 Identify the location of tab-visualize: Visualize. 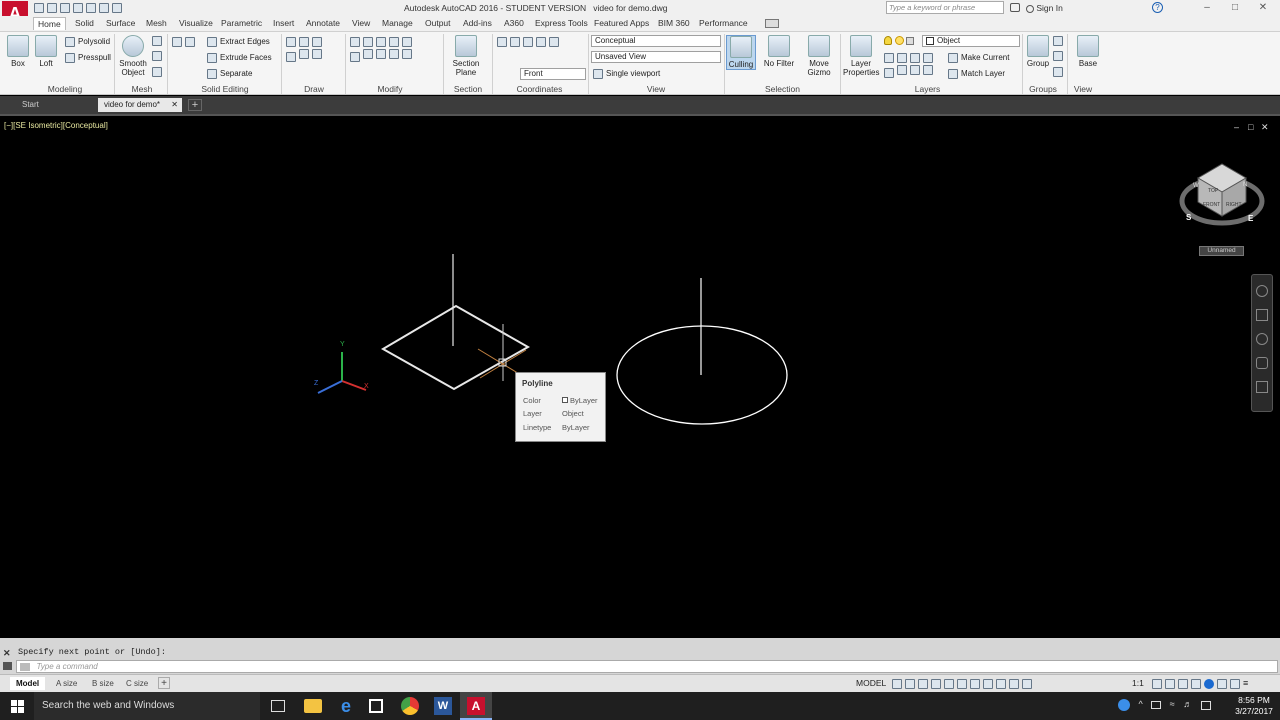
(196, 23).